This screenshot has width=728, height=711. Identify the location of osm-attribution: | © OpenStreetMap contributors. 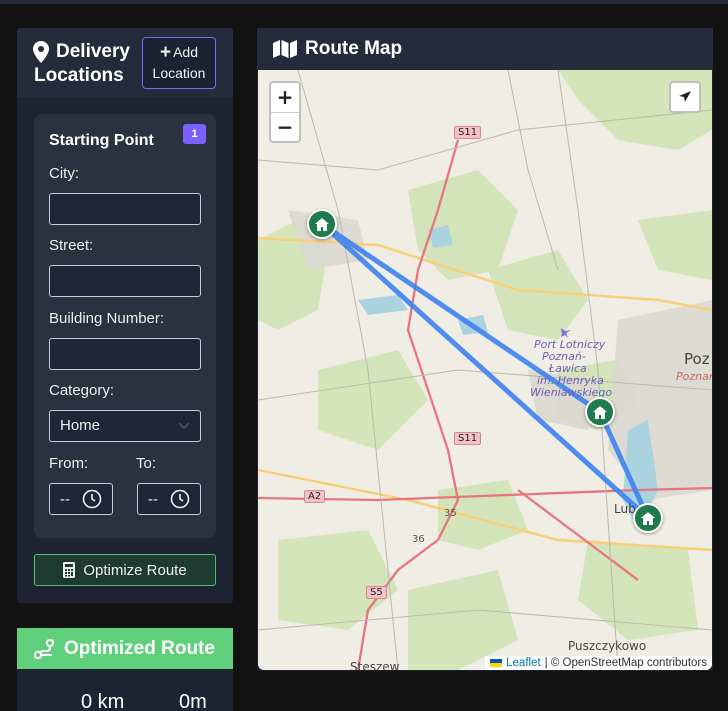
(625, 663).